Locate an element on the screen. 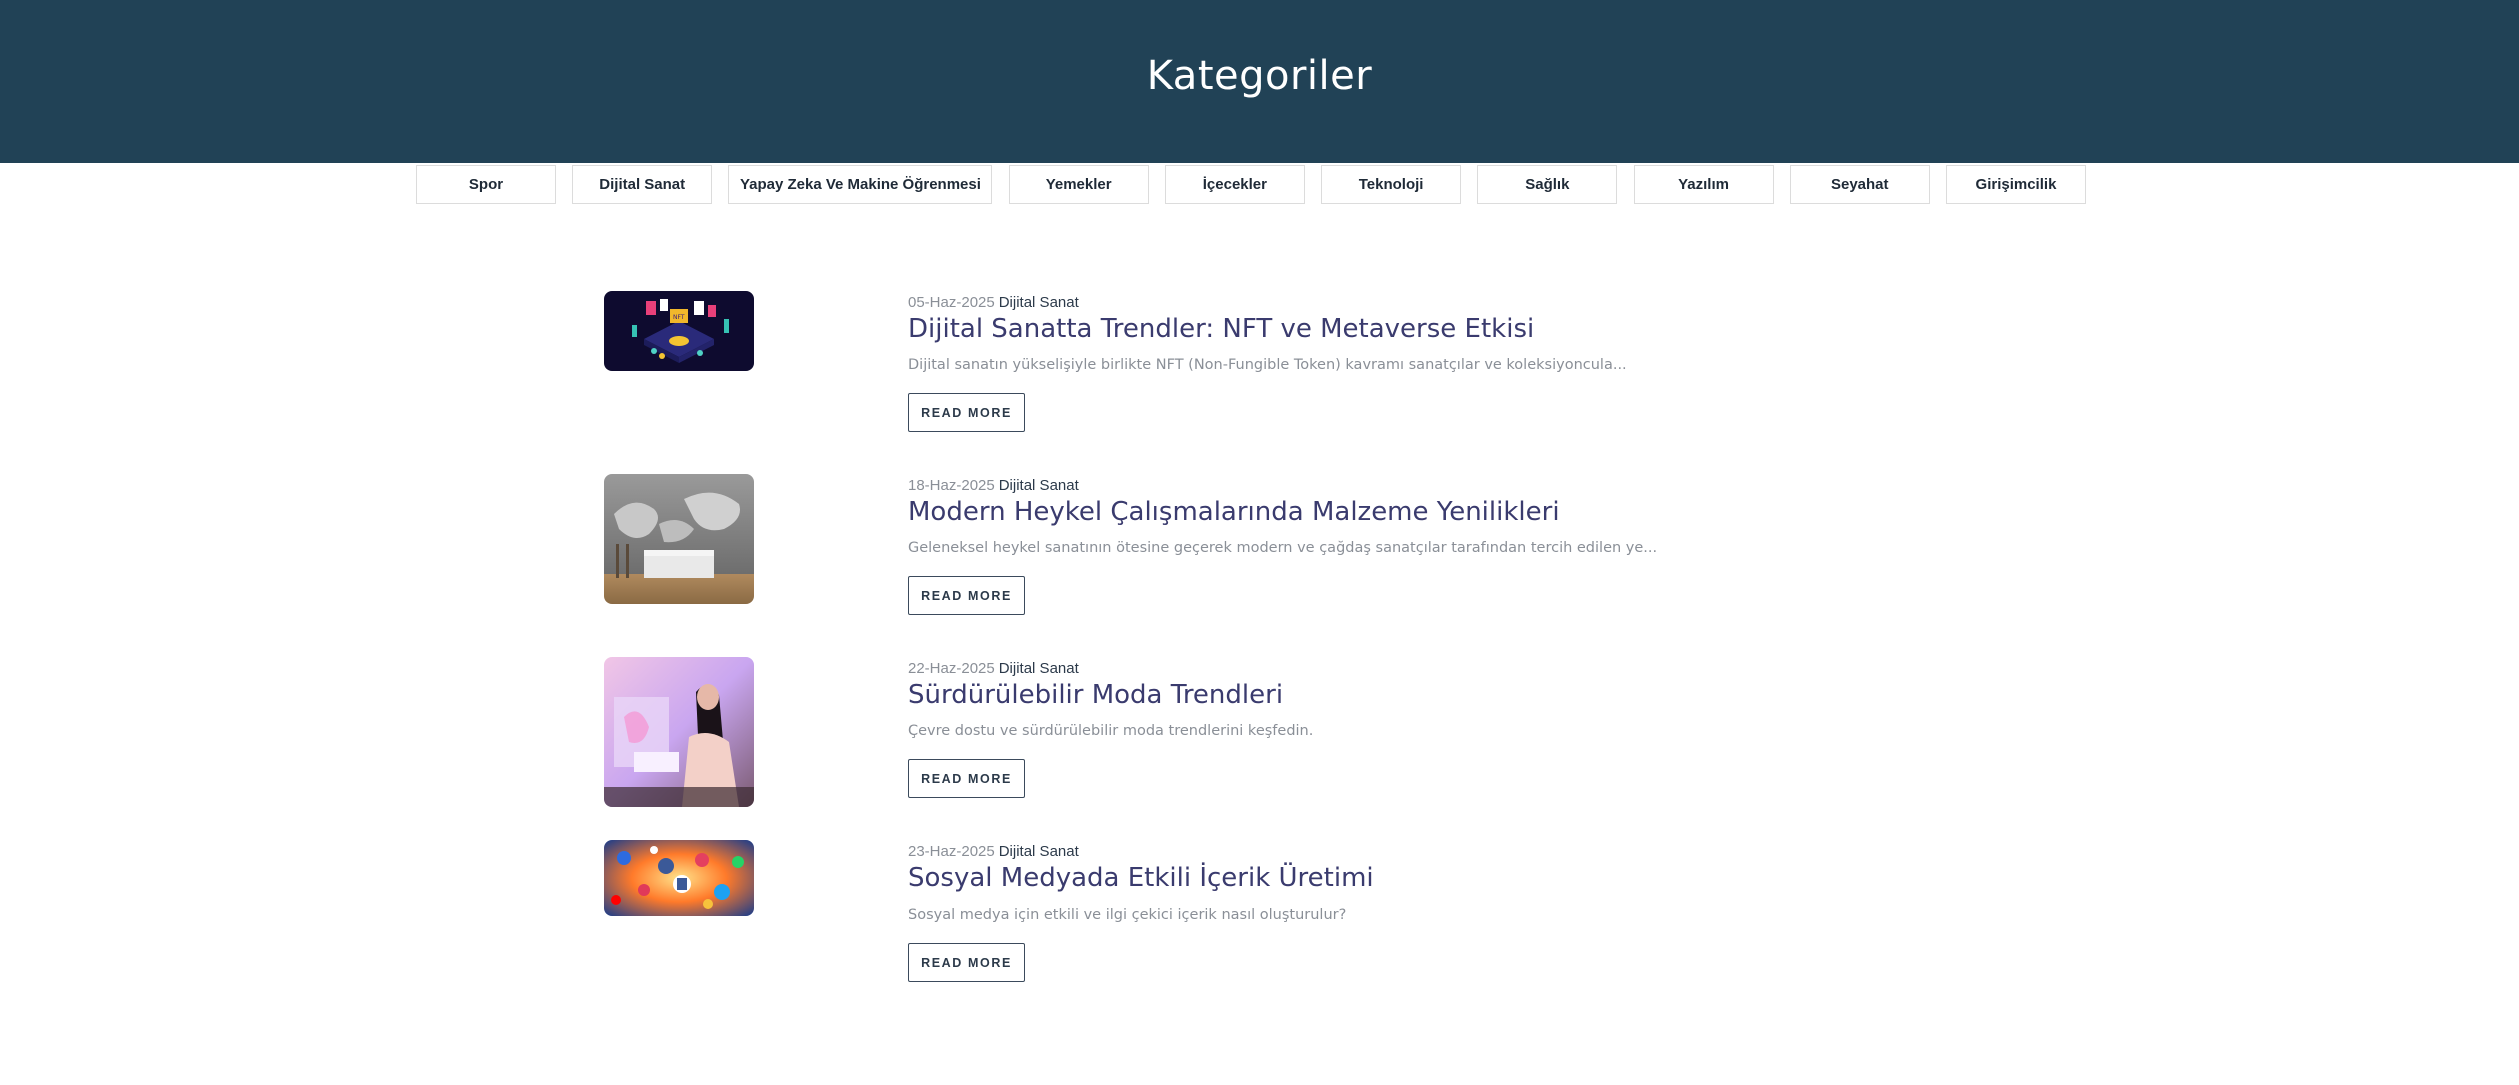 The width and height of the screenshot is (2519, 1085). category-button-dijital-sanat: Dijital Sanat is located at coordinates (642, 184).